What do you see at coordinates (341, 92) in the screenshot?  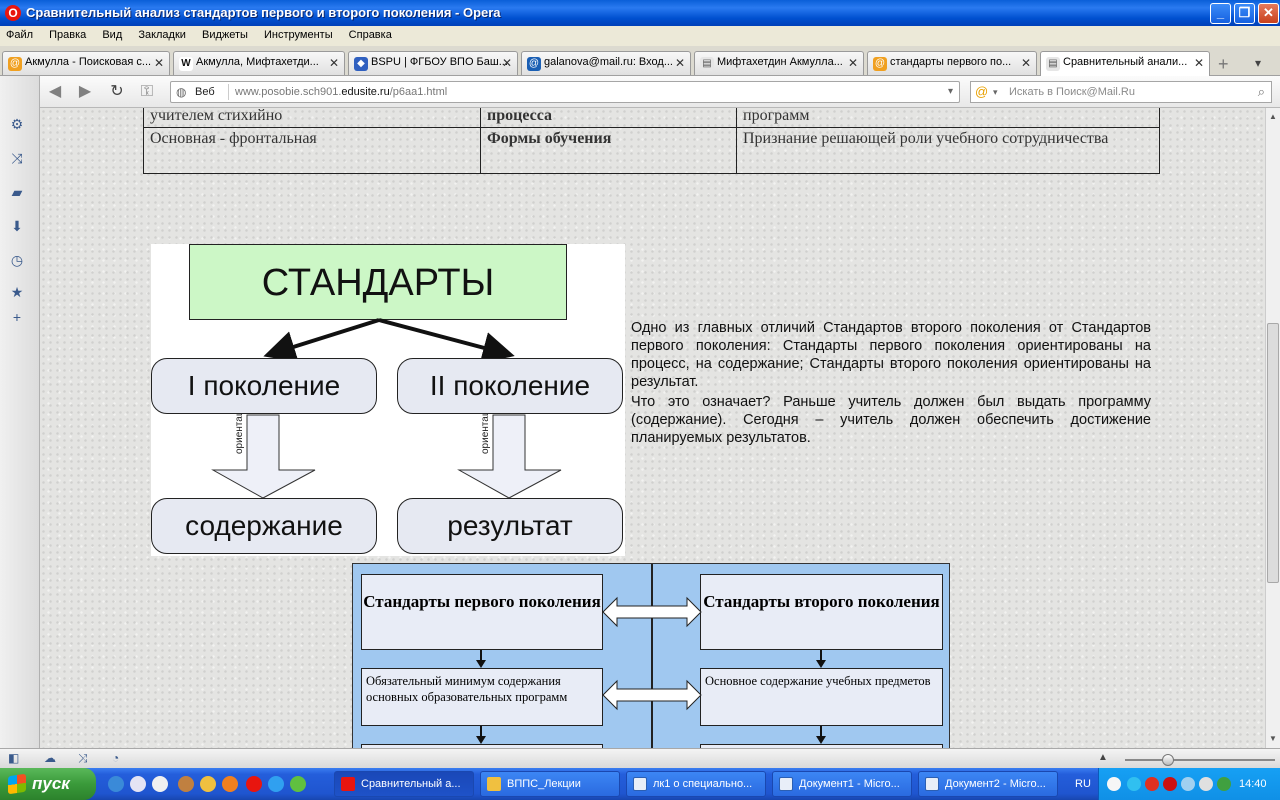 I see `url-text: www.posobie.sch901.edusite.ru/p6aa1.html` at bounding box center [341, 92].